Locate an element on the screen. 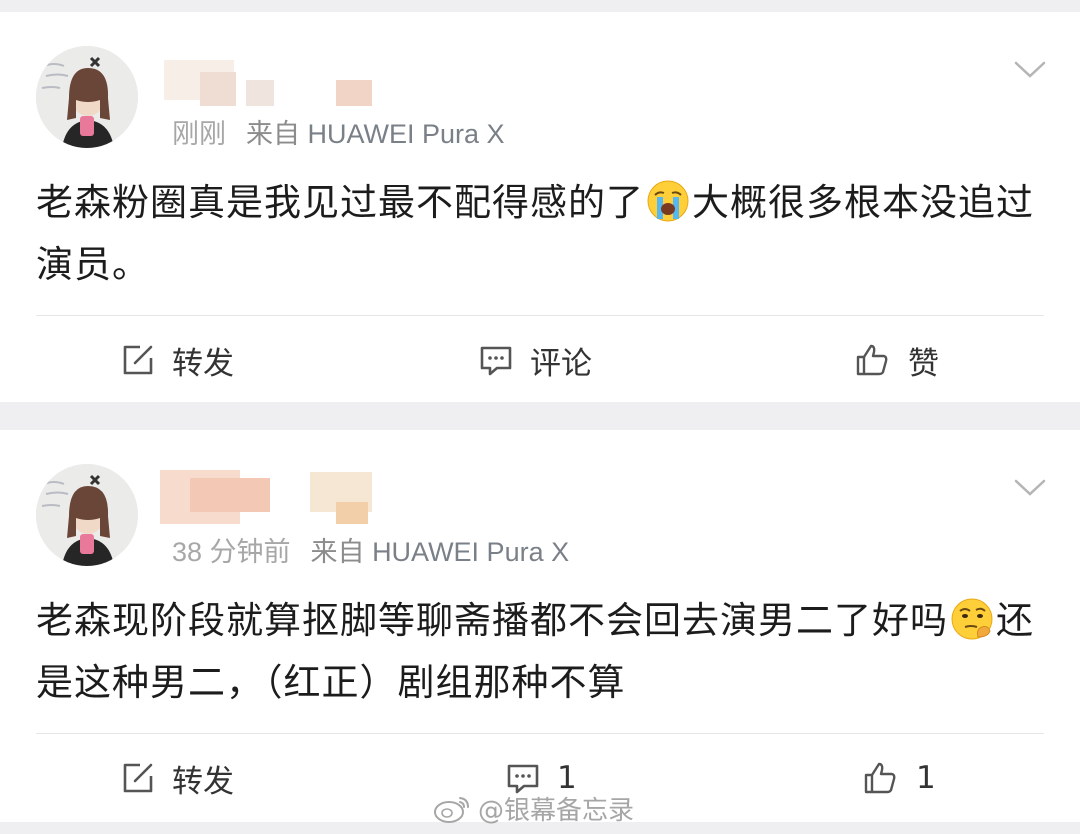 Image resolution: width=1080 pixels, height=834 pixels. post-meta: 38 分钟前 来自 HUAWEI Pura X is located at coordinates (370, 549).